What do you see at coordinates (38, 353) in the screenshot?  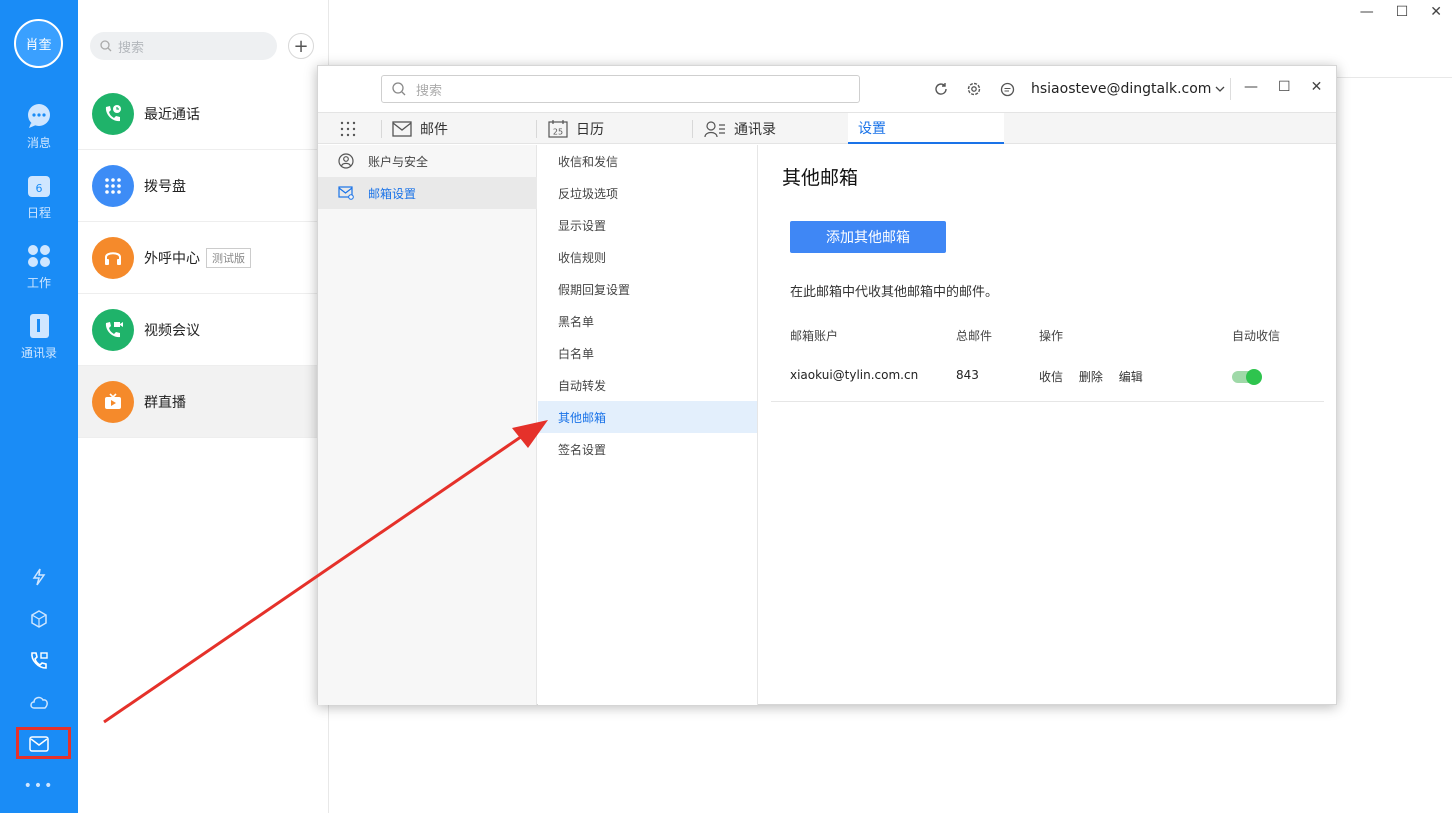 I see `rail-item-label: 通讯录` at bounding box center [38, 353].